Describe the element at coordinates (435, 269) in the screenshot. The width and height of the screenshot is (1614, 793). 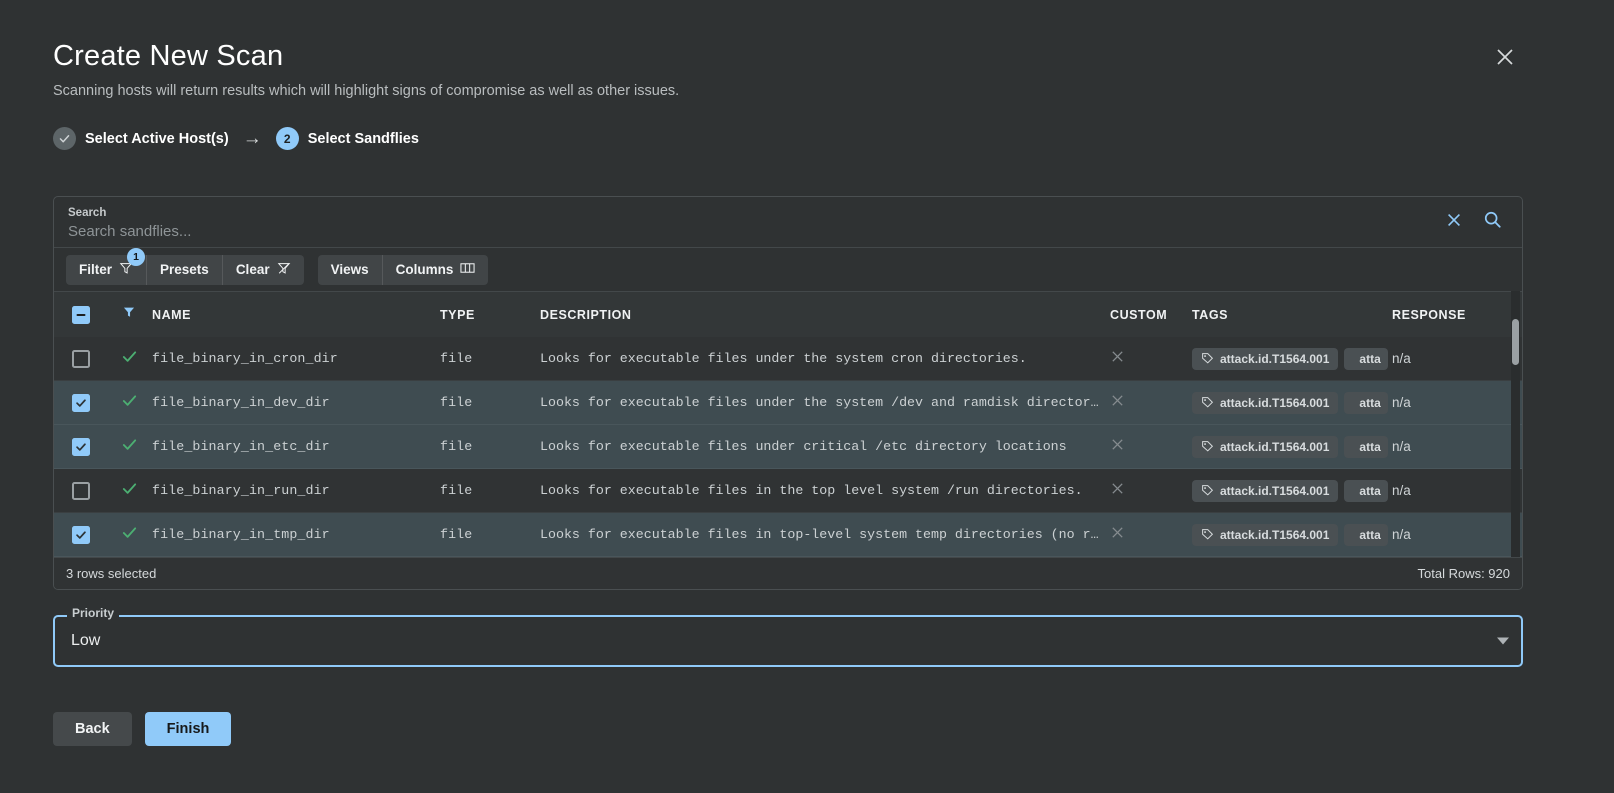
I see `columns-button: Columns` at that location.